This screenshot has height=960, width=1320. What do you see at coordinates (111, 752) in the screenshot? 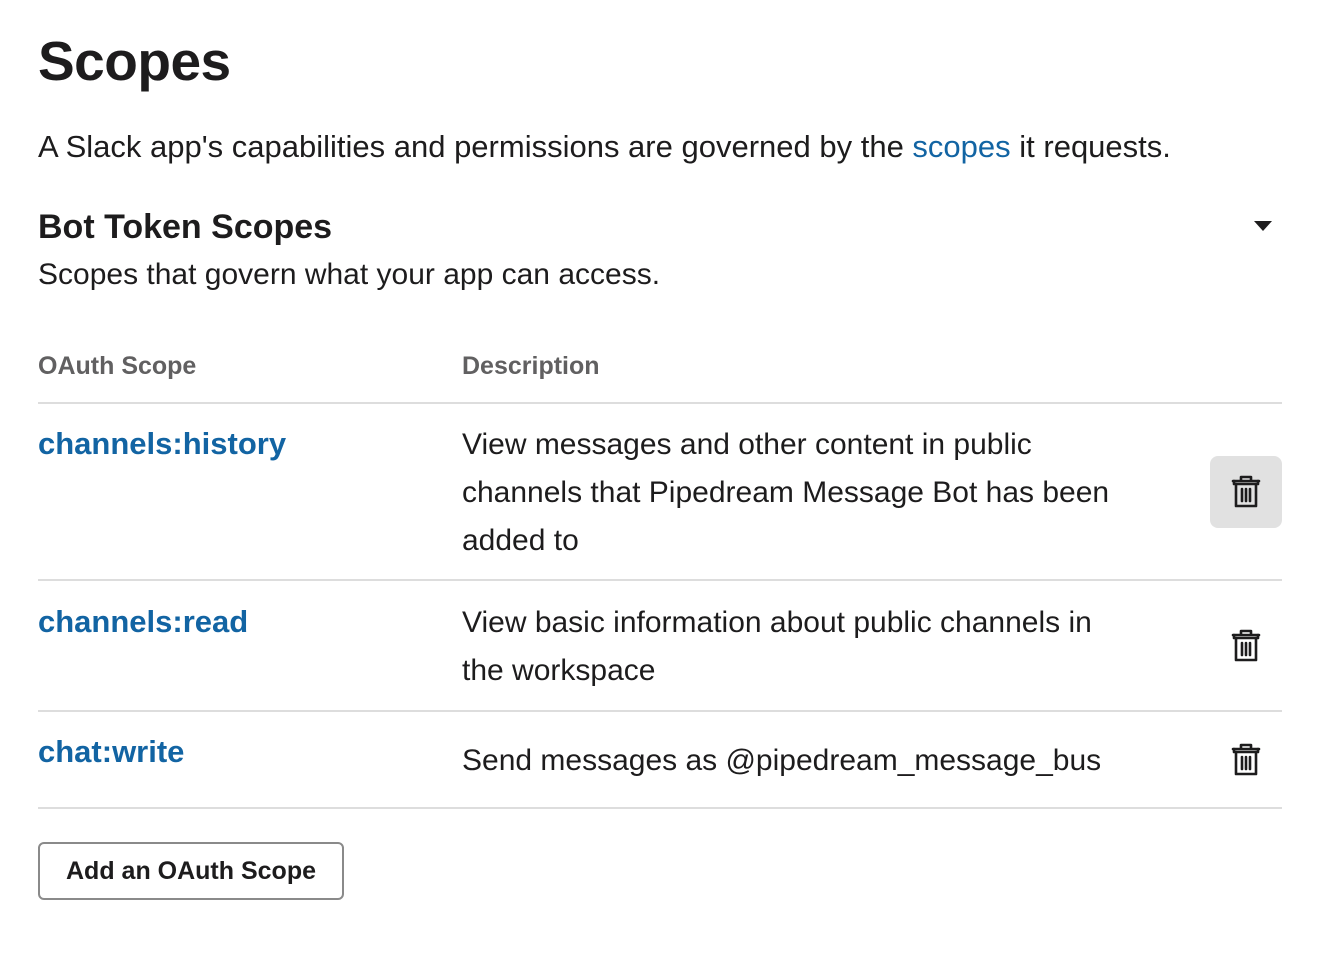
I see `scope-name: chat:write` at bounding box center [111, 752].